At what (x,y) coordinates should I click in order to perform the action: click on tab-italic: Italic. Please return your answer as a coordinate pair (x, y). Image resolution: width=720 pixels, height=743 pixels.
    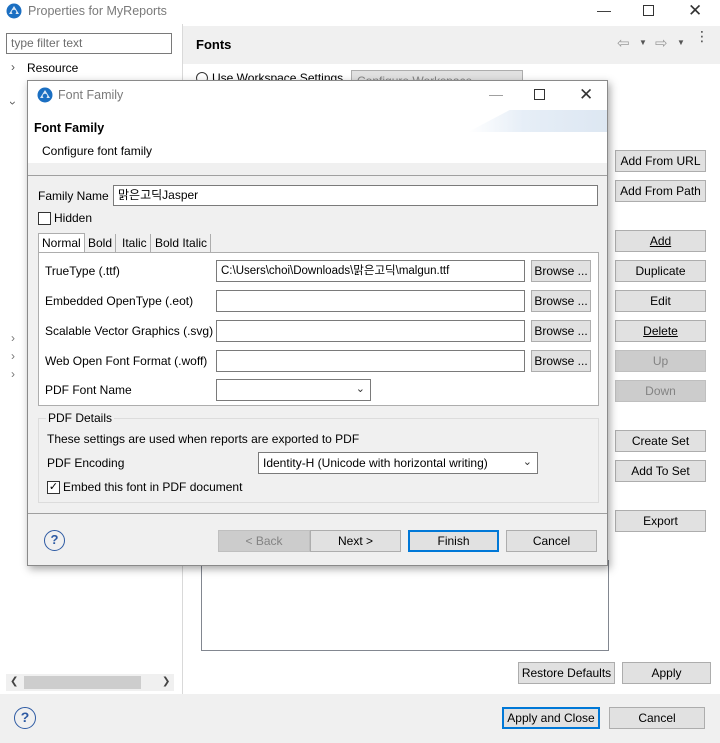
    Looking at the image, I should click on (135, 243).